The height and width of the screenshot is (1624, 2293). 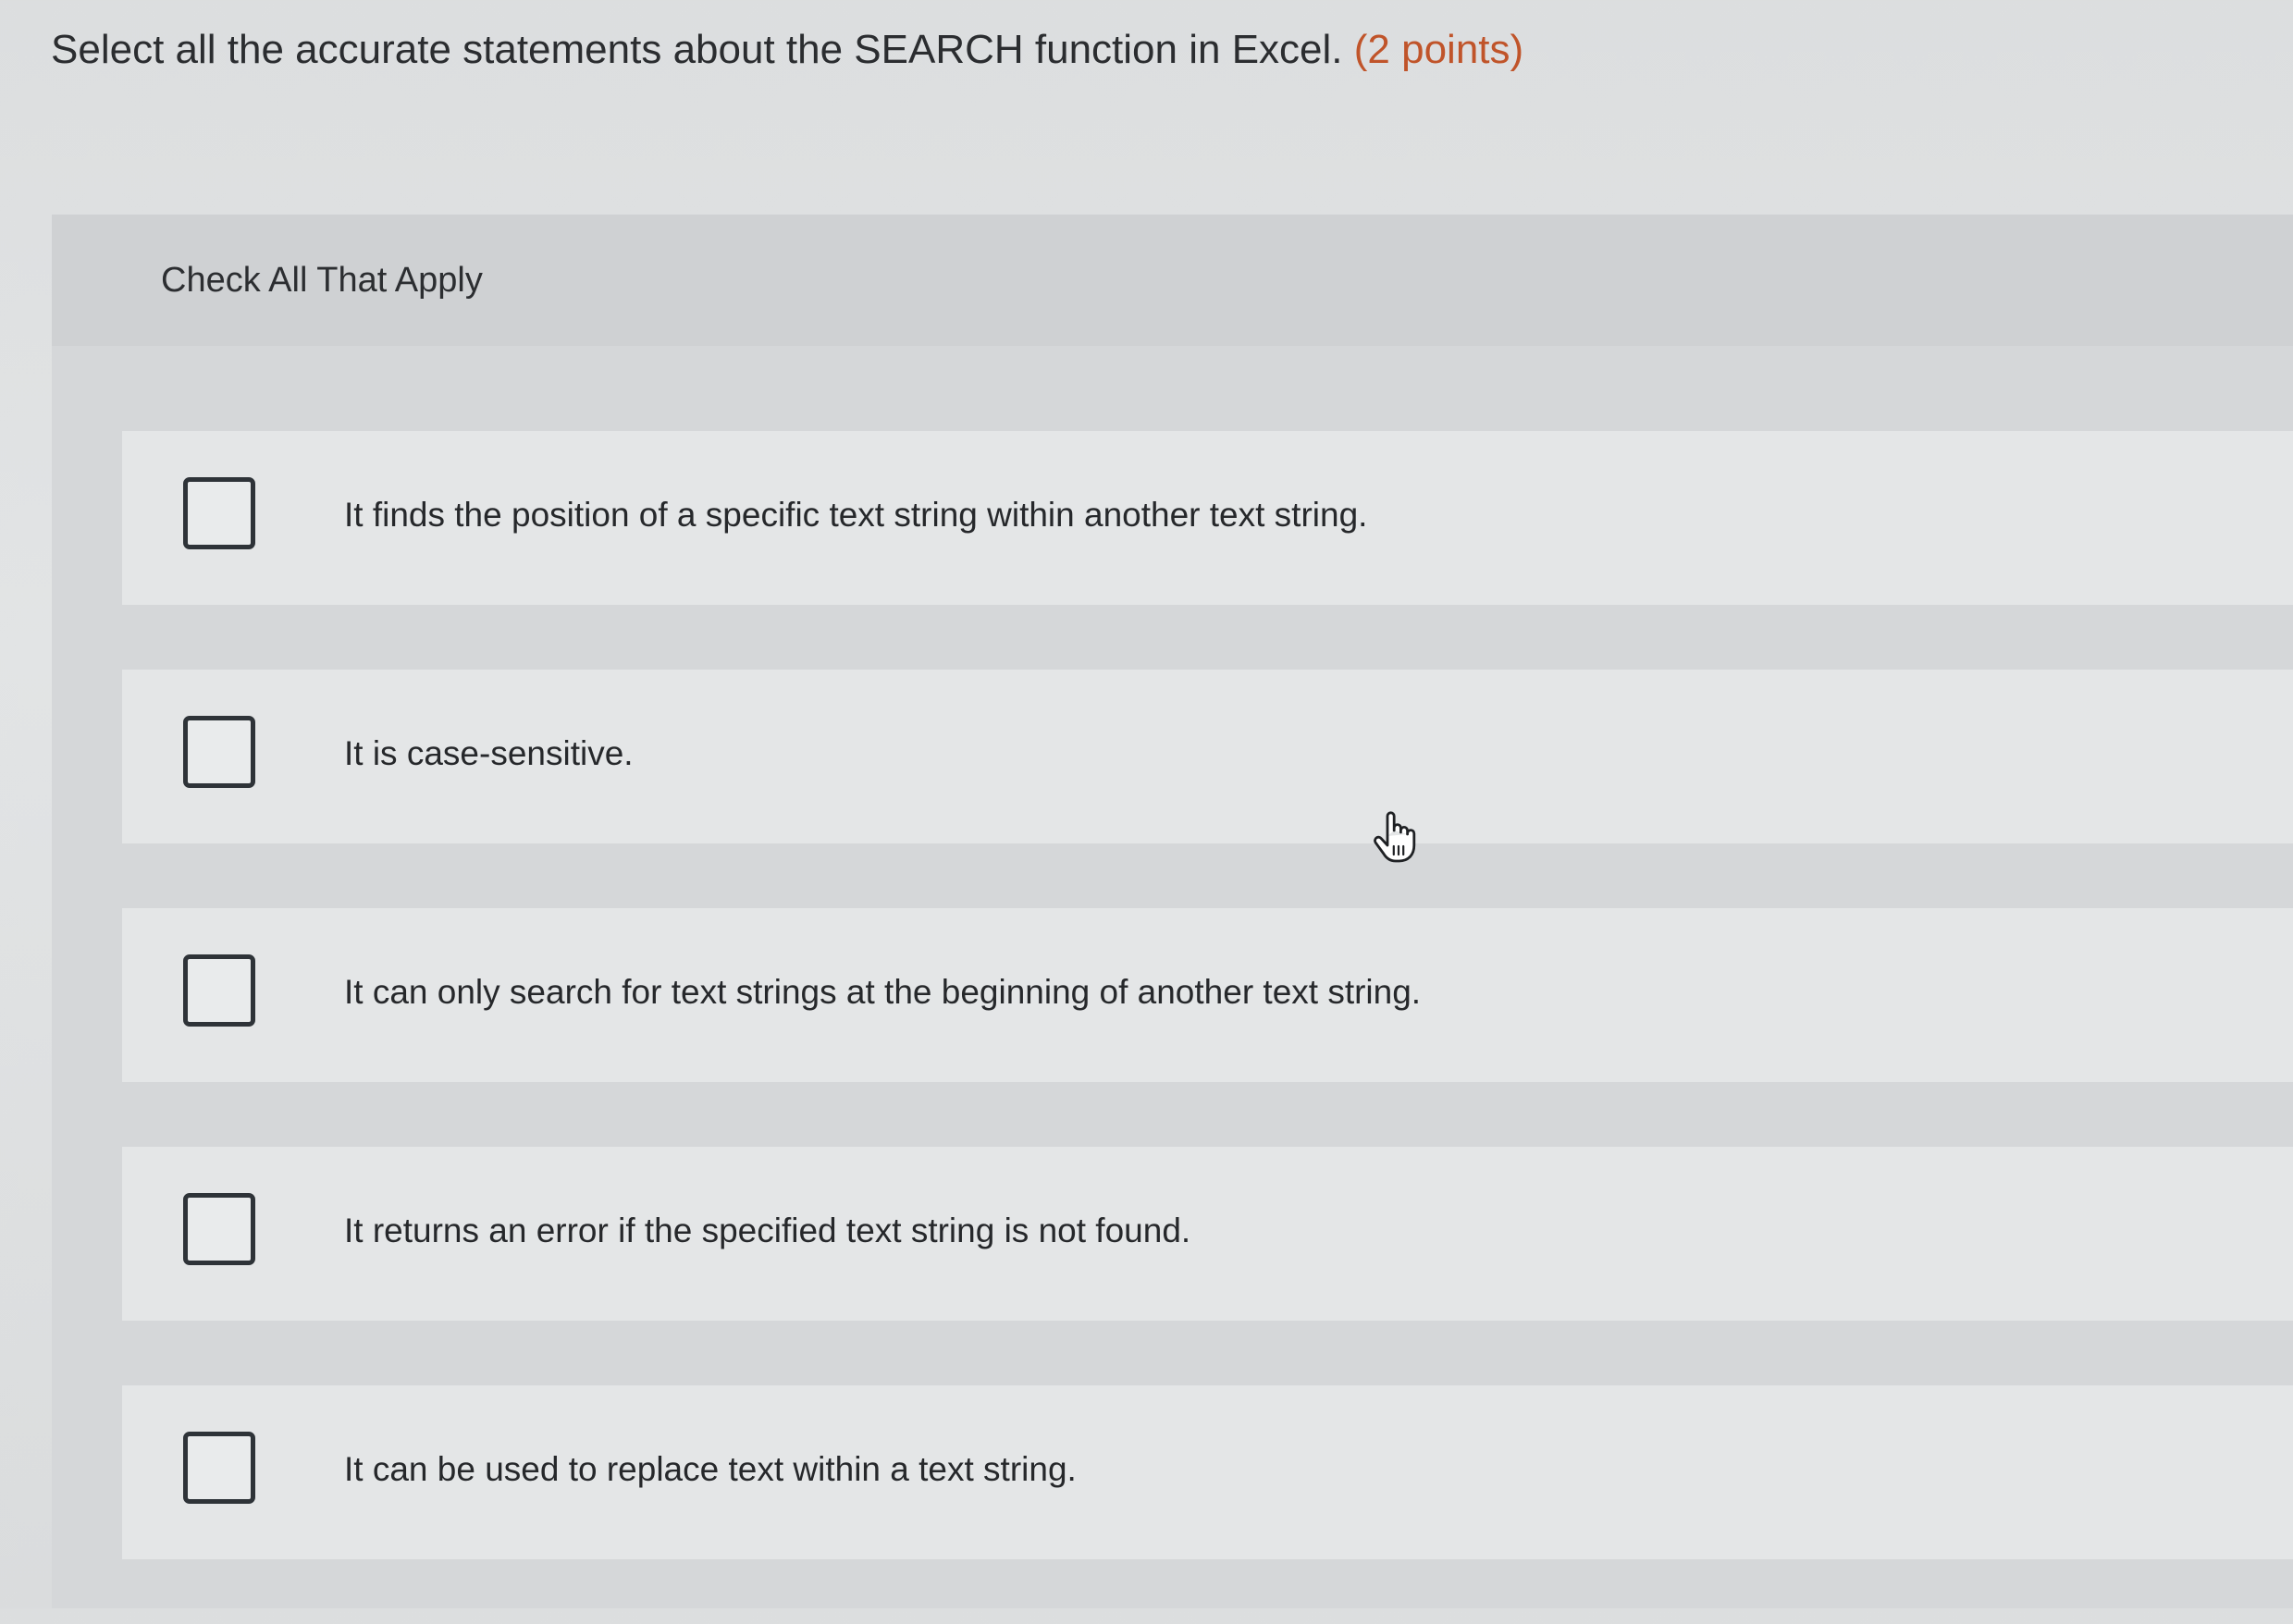 What do you see at coordinates (489, 753) in the screenshot?
I see `option-label: It is case-sensitive.` at bounding box center [489, 753].